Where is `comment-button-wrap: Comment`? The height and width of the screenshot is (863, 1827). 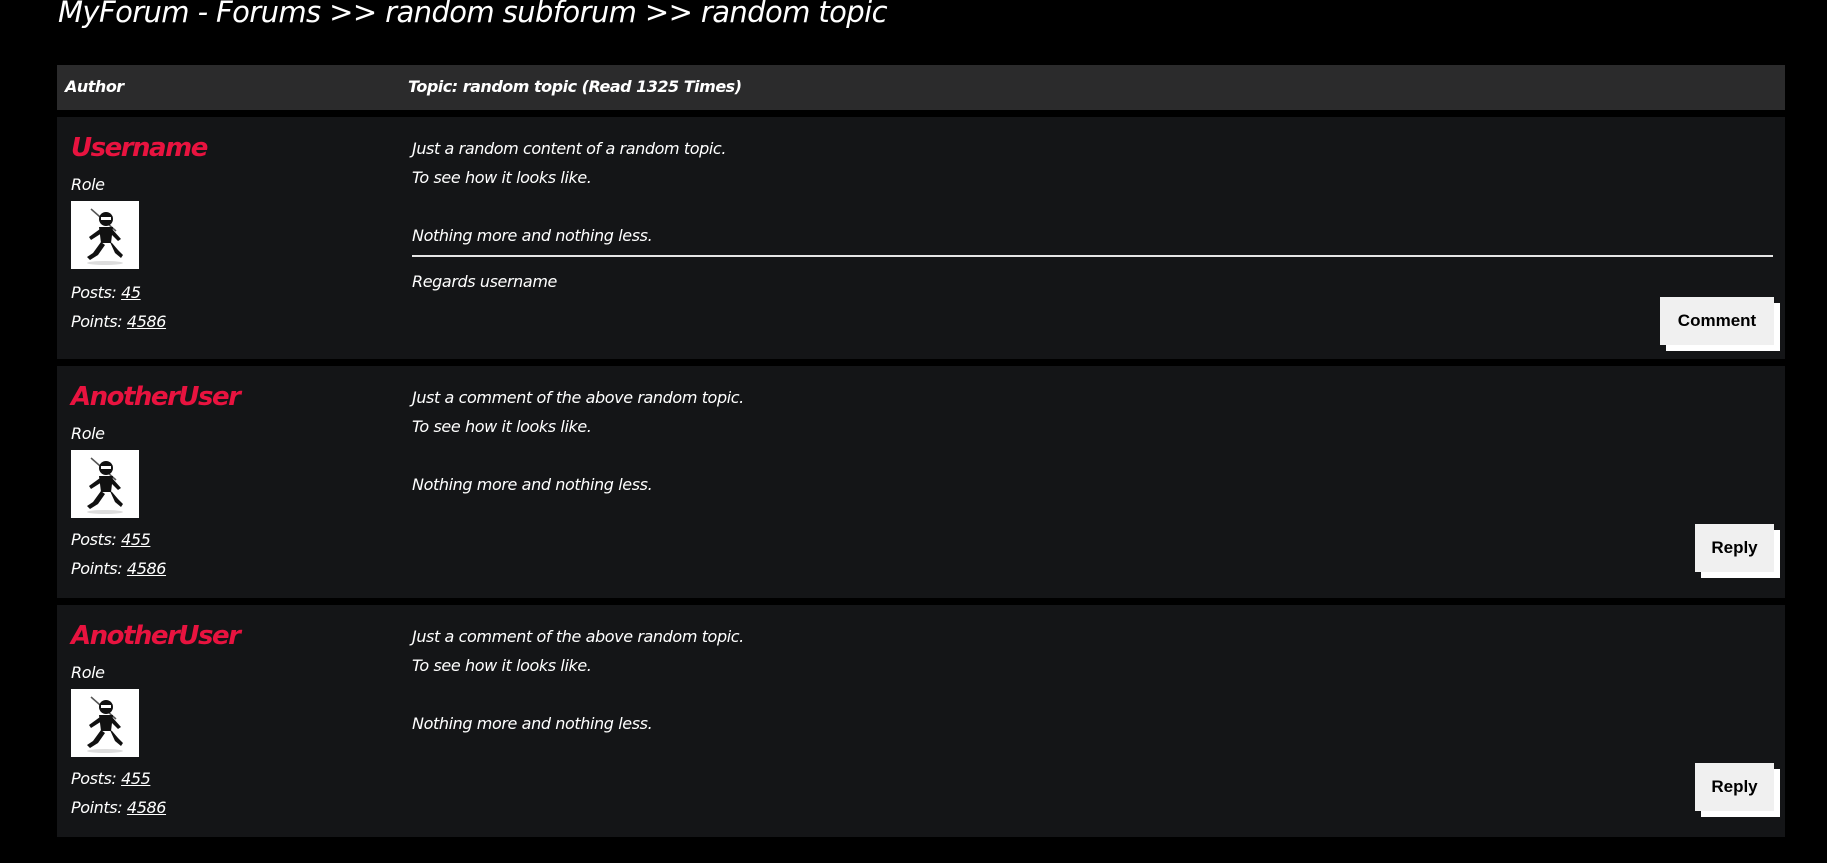
comment-button-wrap: Comment is located at coordinates (1720, 324).